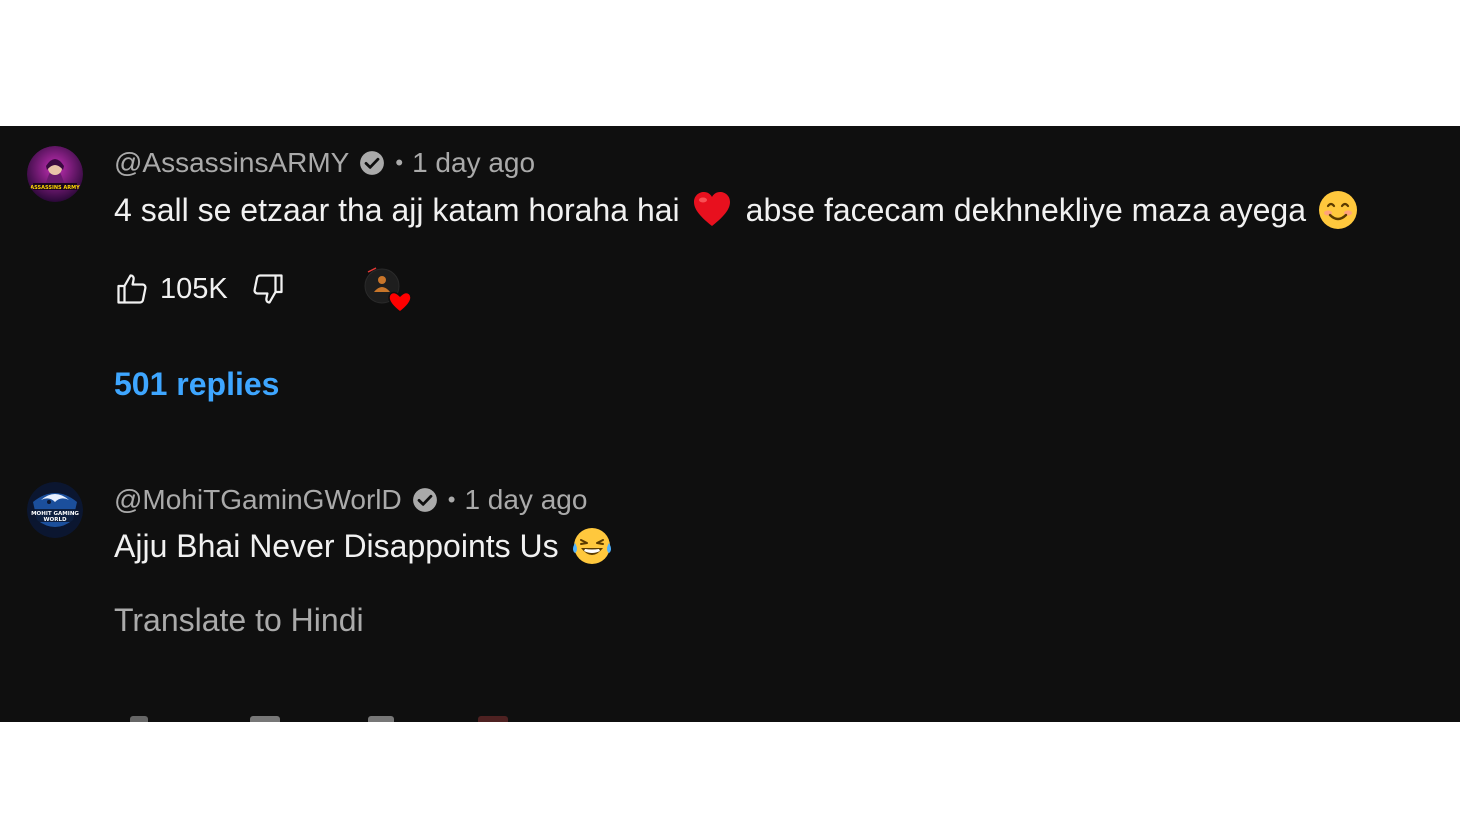 Image resolution: width=1460 pixels, height=821 pixels. I want to click on comment-1-meta: @AssassinsARMY • 1 day ago, so click(324, 163).